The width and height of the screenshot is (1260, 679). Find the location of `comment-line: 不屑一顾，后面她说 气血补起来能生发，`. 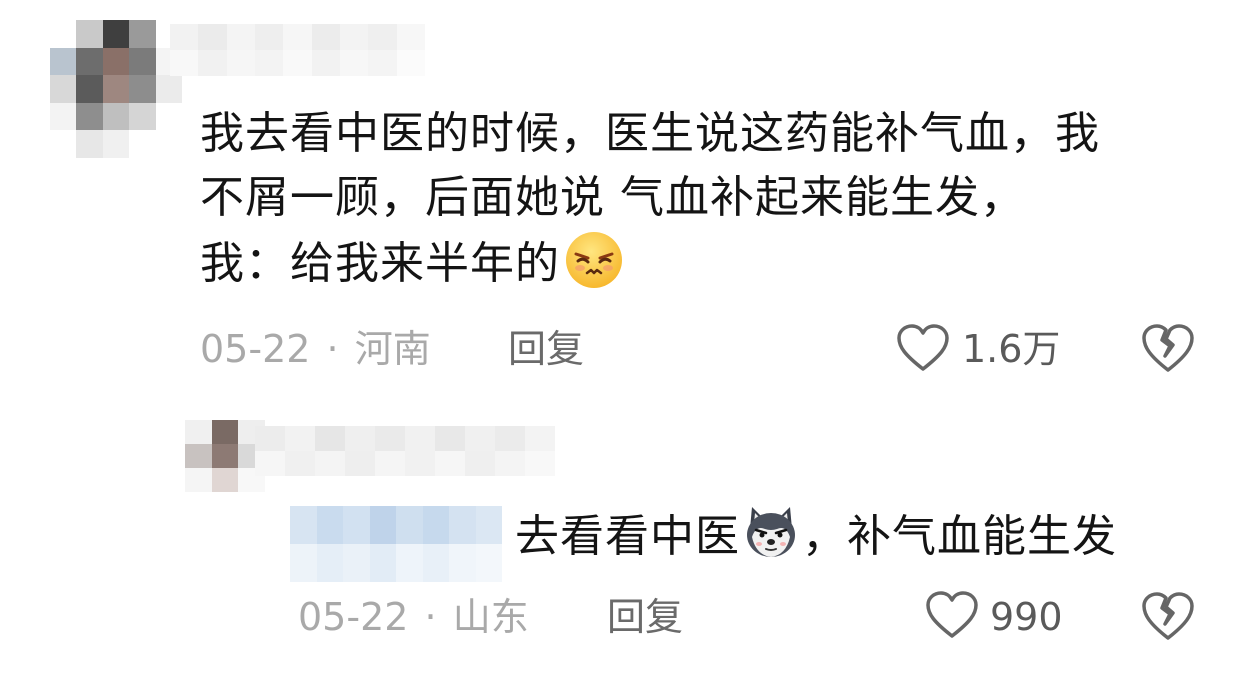

comment-line: 不屑一顾，后面她说 气血补起来能生发， is located at coordinates (612, 197).